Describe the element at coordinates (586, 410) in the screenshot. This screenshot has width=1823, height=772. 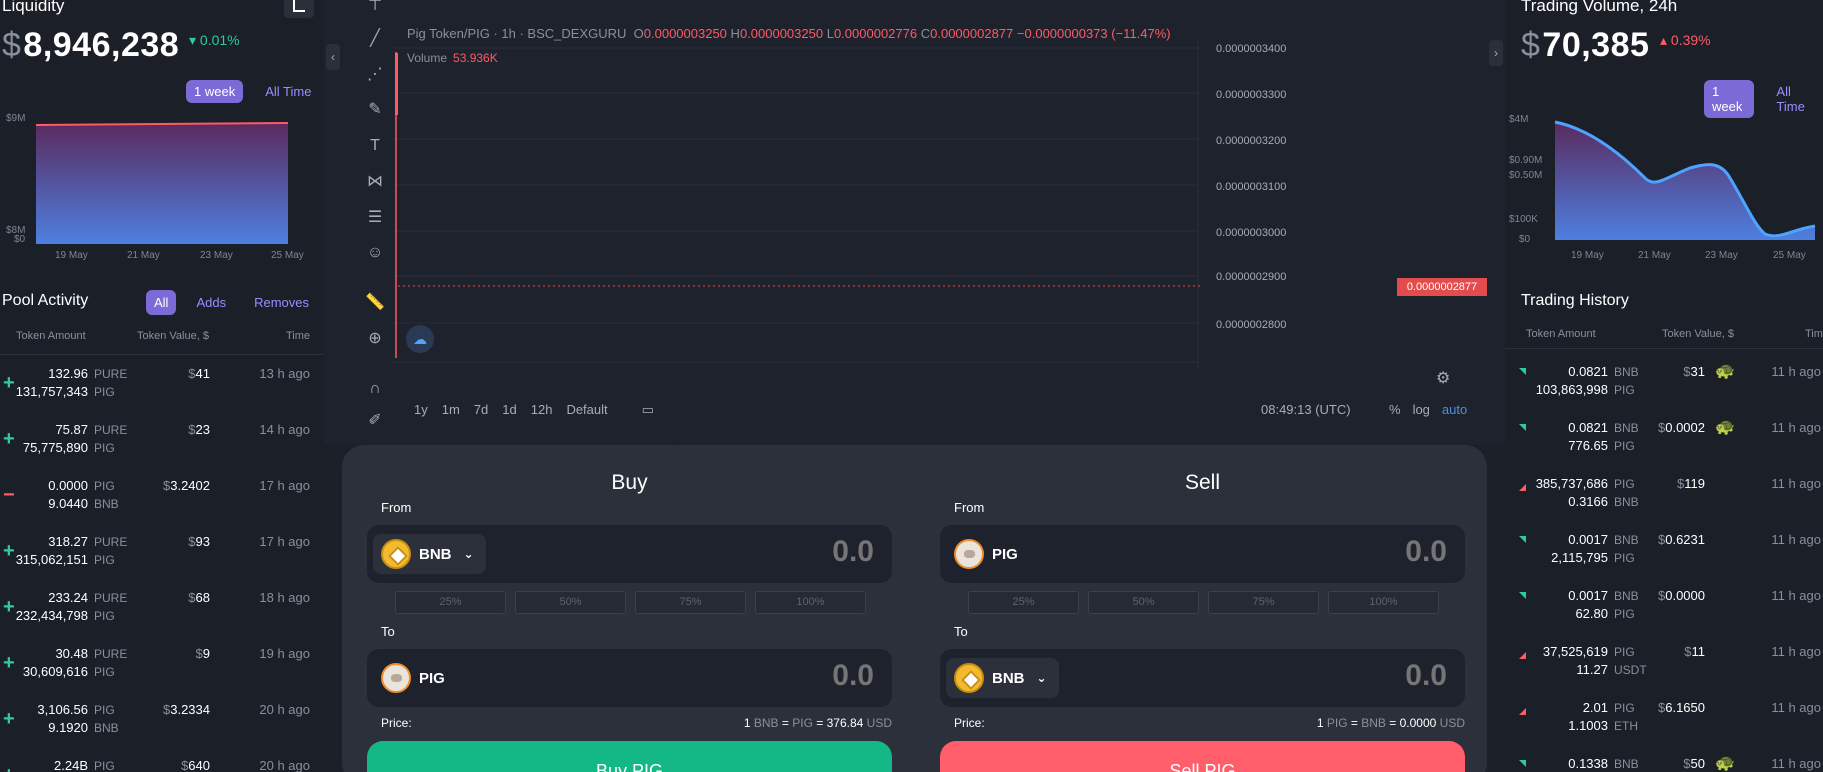
I see `range-default: Default` at that location.